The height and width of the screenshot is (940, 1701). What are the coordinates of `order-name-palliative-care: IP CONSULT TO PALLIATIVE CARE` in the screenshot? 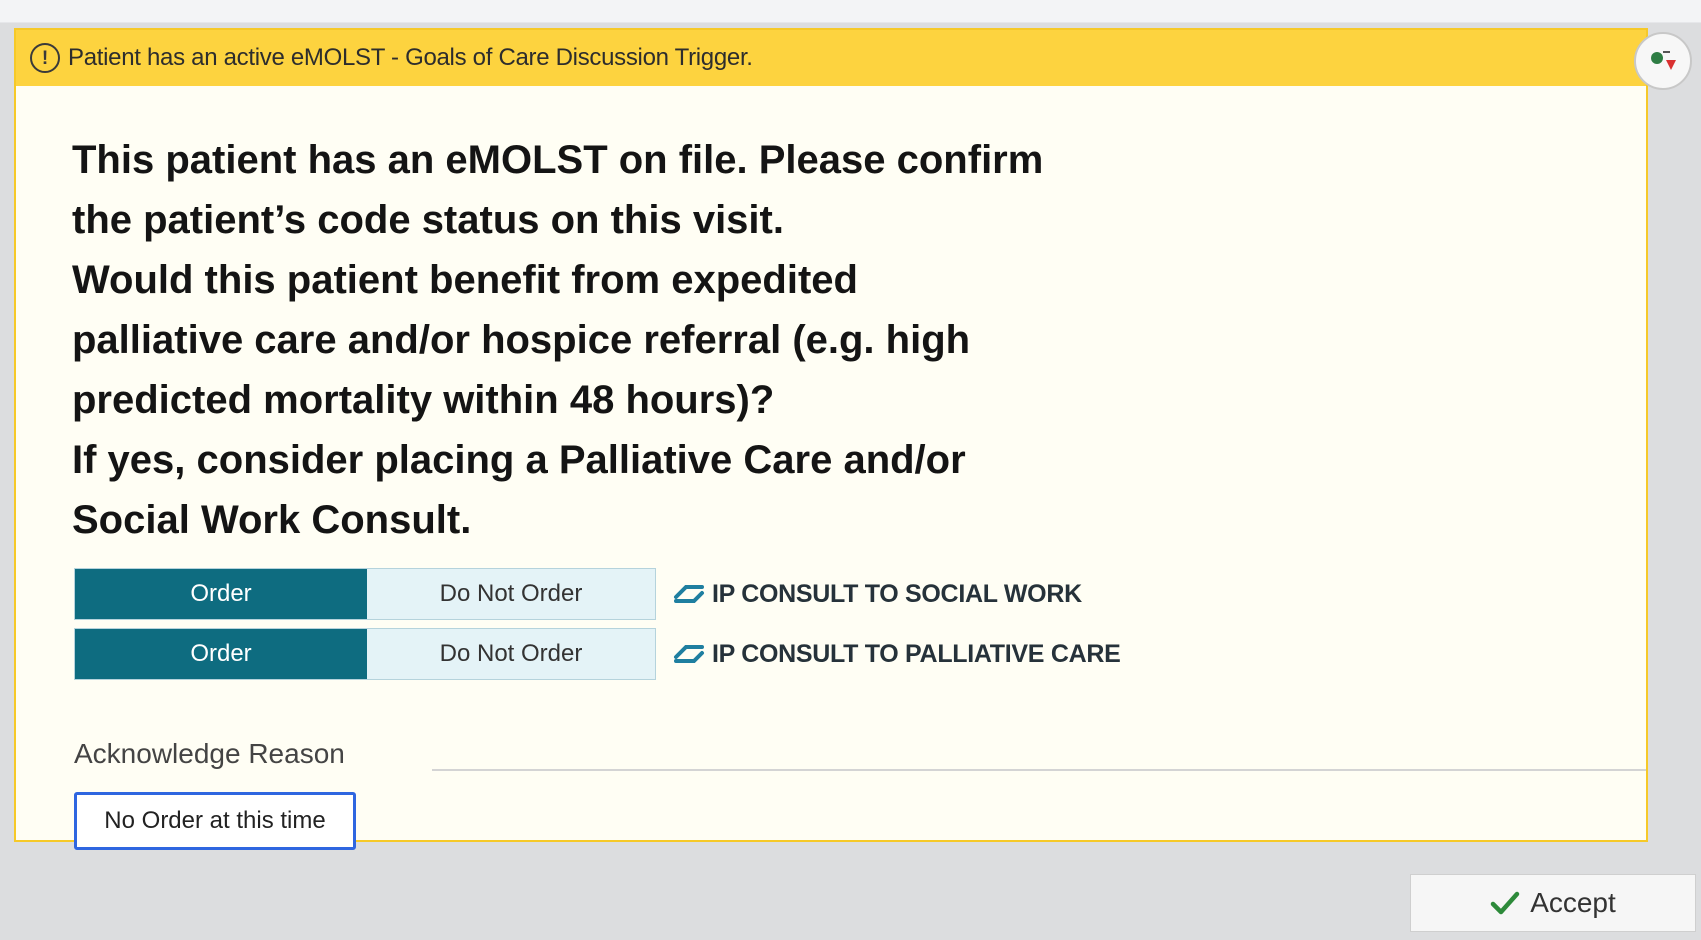 It's located at (896, 654).